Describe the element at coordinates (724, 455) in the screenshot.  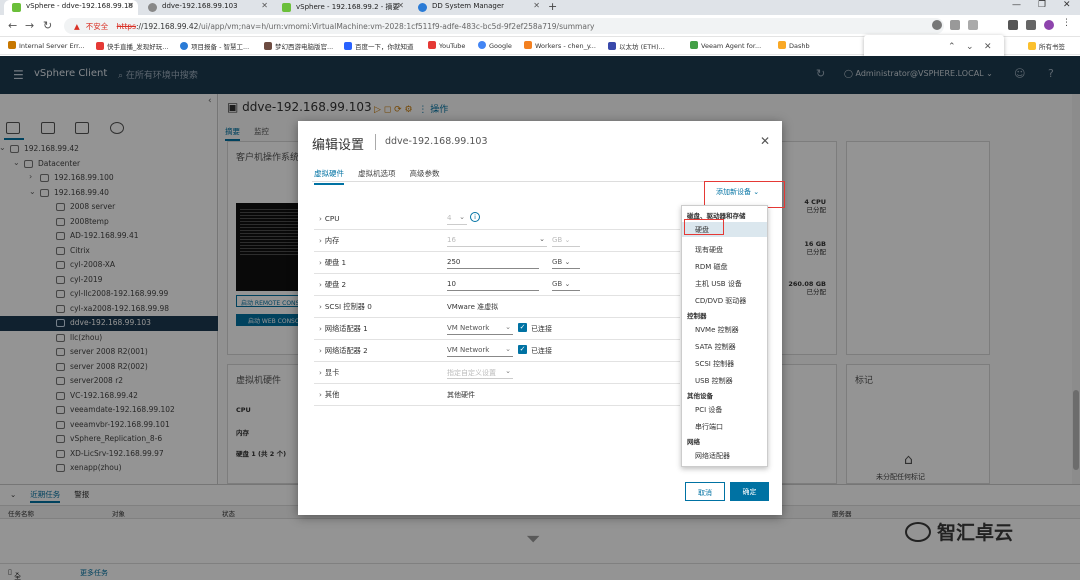
I see `menu-item: 网络适配器` at that location.